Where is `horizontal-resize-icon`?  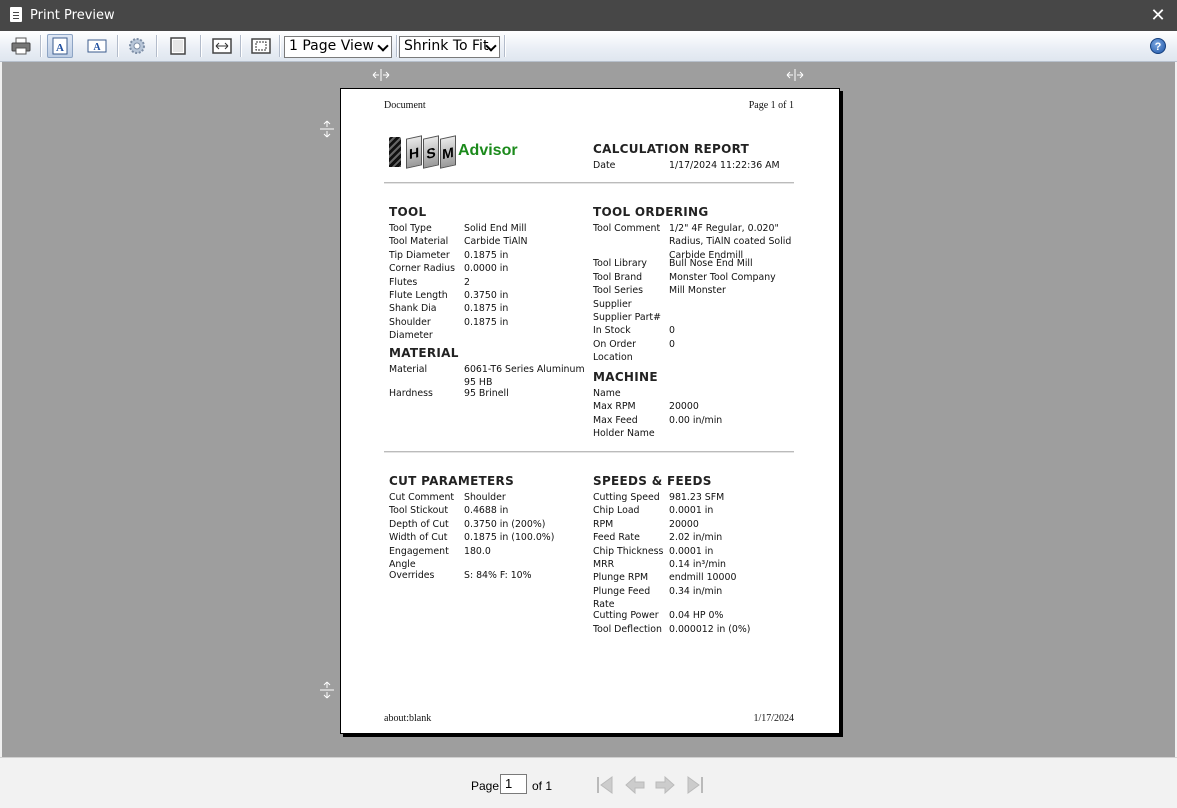 horizontal-resize-icon is located at coordinates (795, 75).